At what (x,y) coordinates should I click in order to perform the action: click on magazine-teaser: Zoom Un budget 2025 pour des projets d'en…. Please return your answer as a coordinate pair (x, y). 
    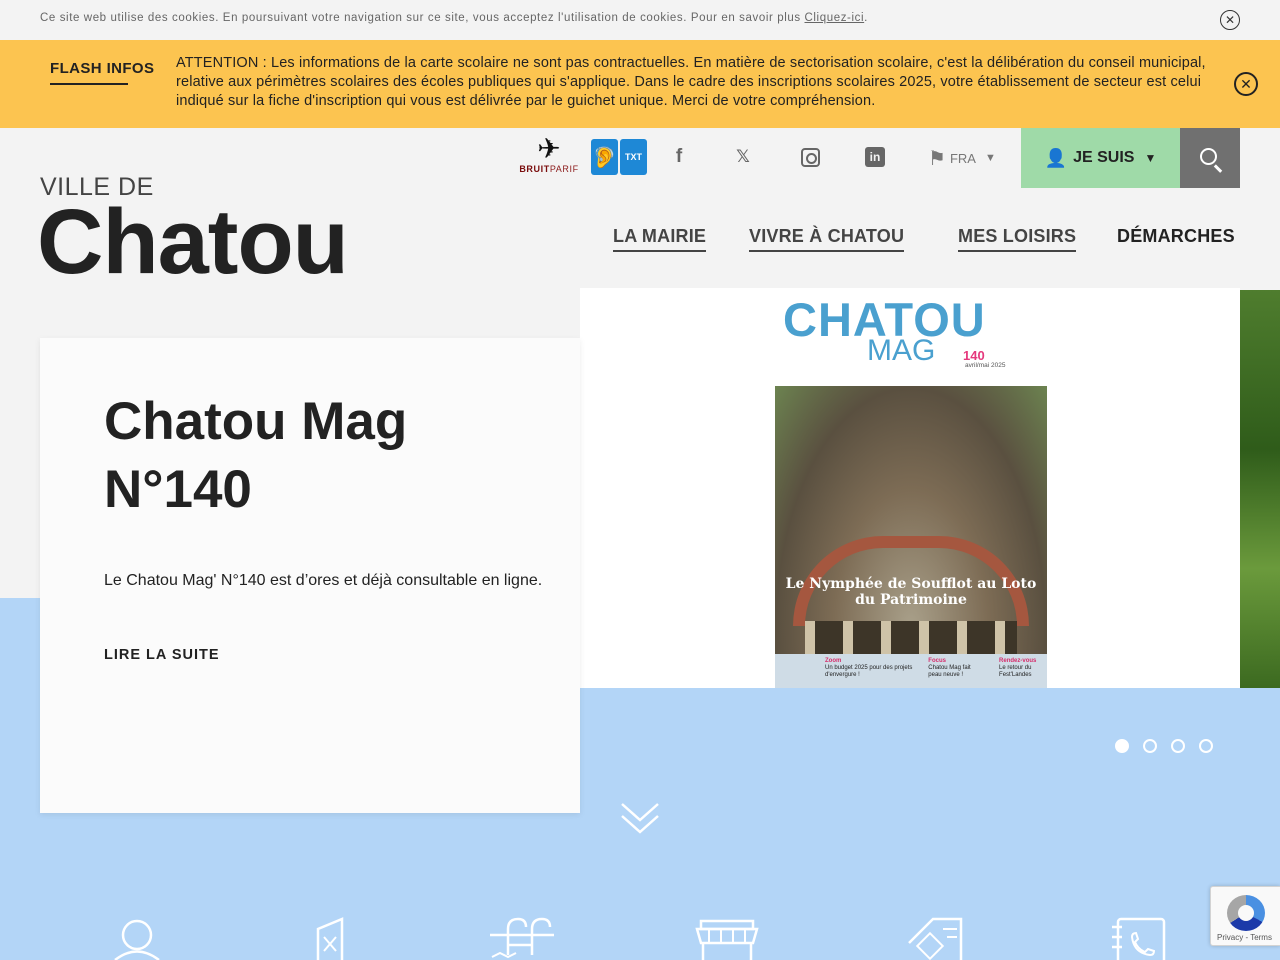
    Looking at the image, I should click on (869, 673).